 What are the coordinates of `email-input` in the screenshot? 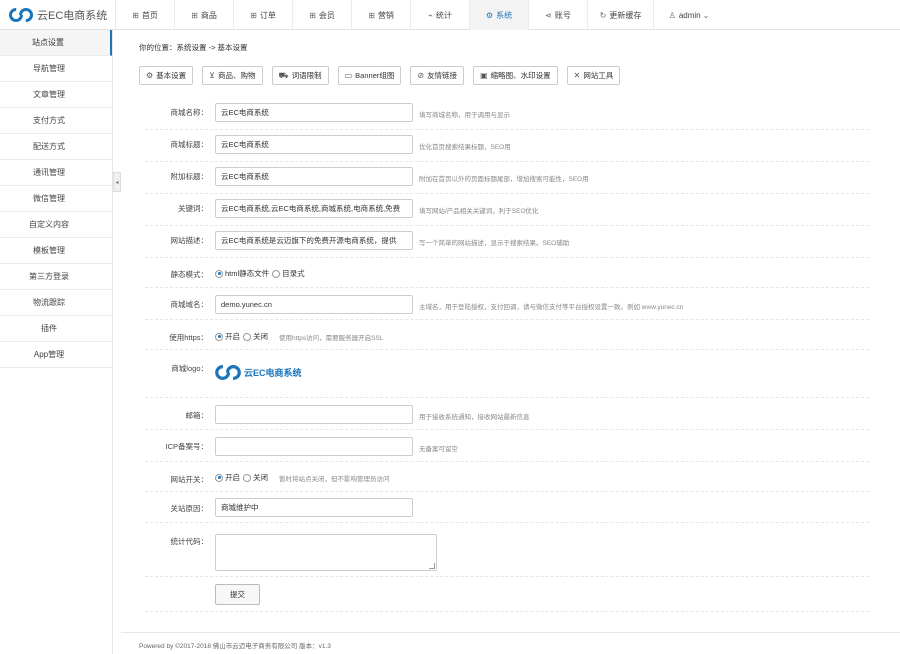 It's located at (314, 414).